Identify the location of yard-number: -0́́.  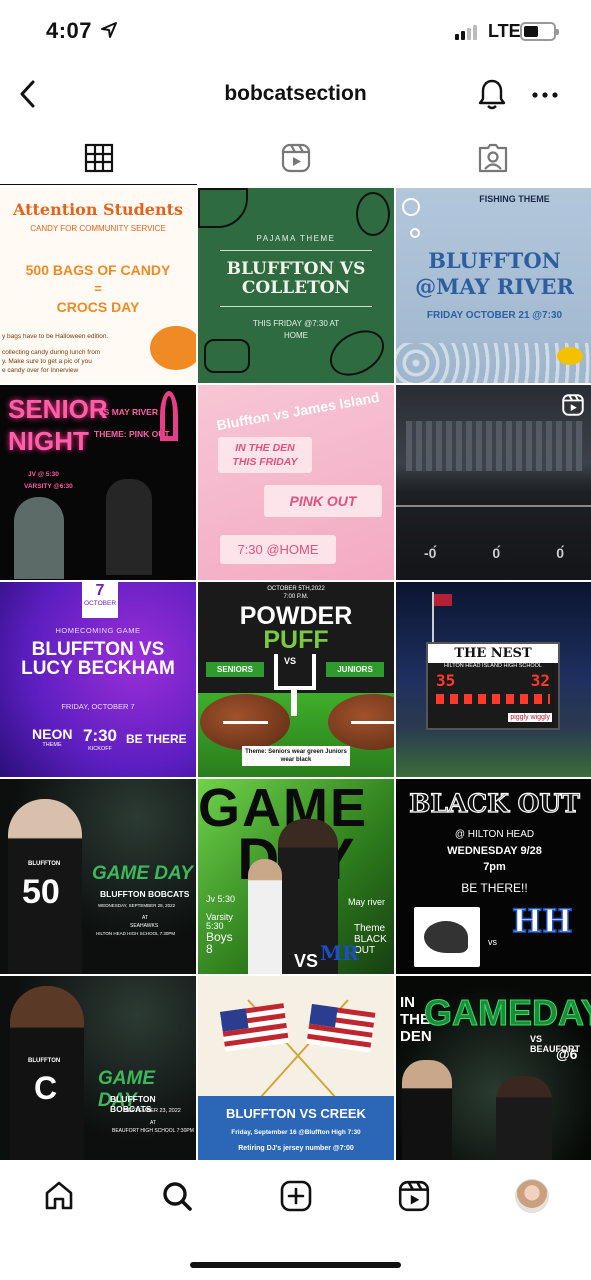
(430, 553).